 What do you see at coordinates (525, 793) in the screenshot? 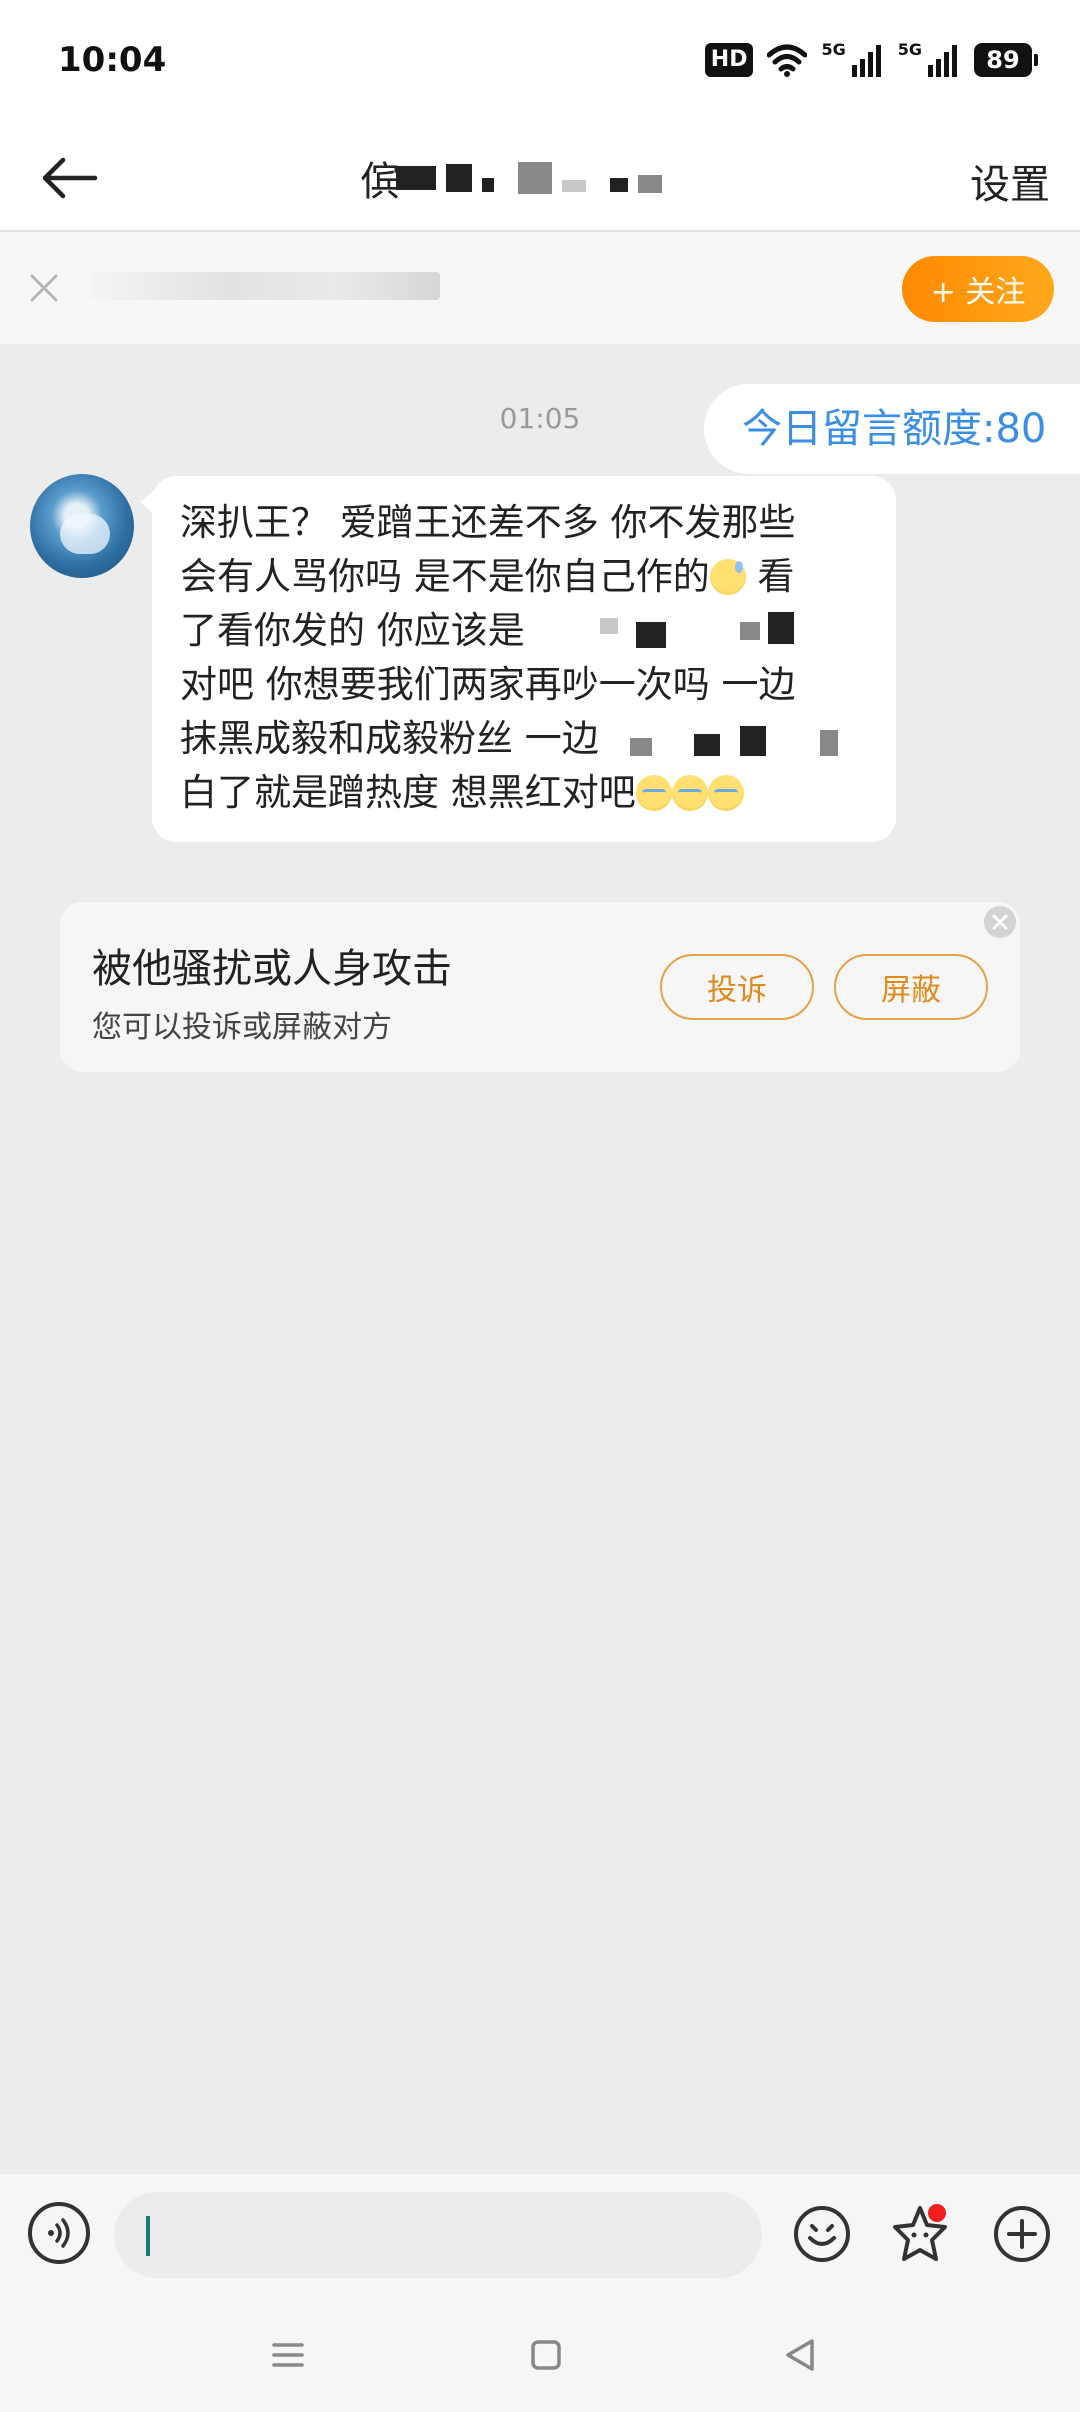
I see `message-line: 白了就是蹭热度 想黑红对吧` at bounding box center [525, 793].